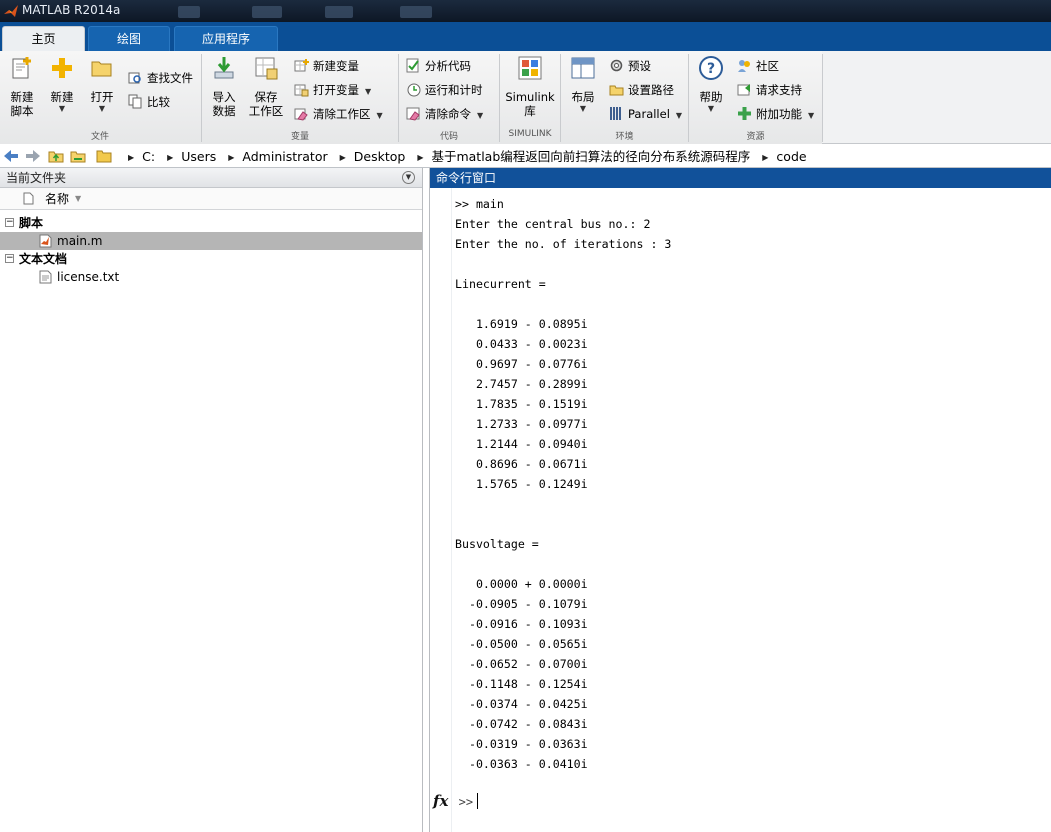  I want to click on breadcrumb-item: 基于matlab编程返回向前扫算法的径向分布系统源码程序, so click(590, 156).